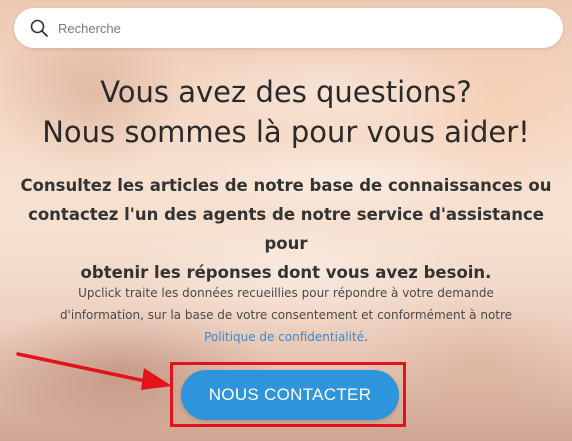 The height and width of the screenshot is (441, 572). What do you see at coordinates (303, 28) in the screenshot?
I see `search-input` at bounding box center [303, 28].